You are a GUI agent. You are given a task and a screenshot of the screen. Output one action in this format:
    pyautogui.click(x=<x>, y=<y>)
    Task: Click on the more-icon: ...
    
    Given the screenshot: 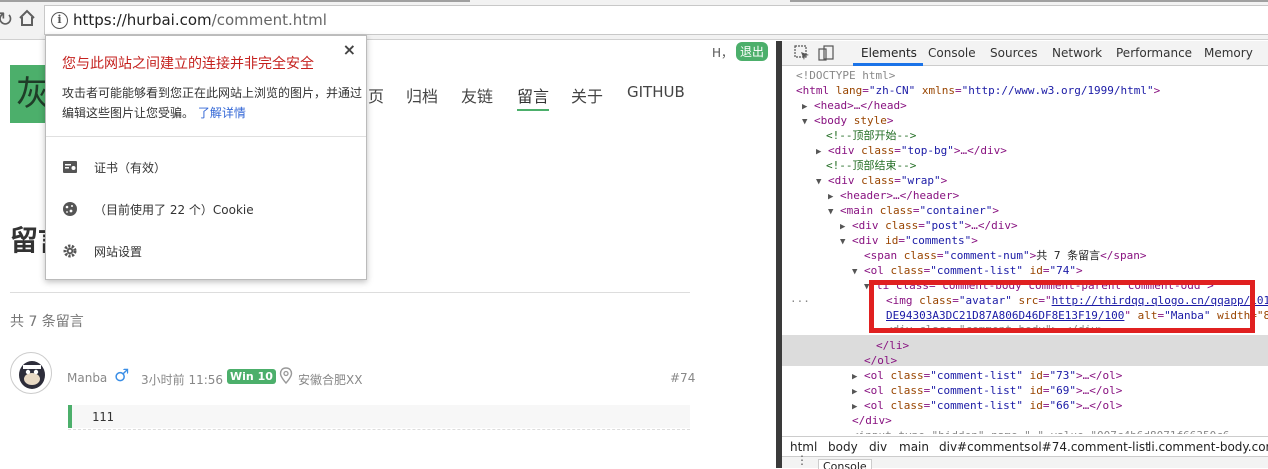 What is the action you would take?
    pyautogui.click(x=800, y=298)
    